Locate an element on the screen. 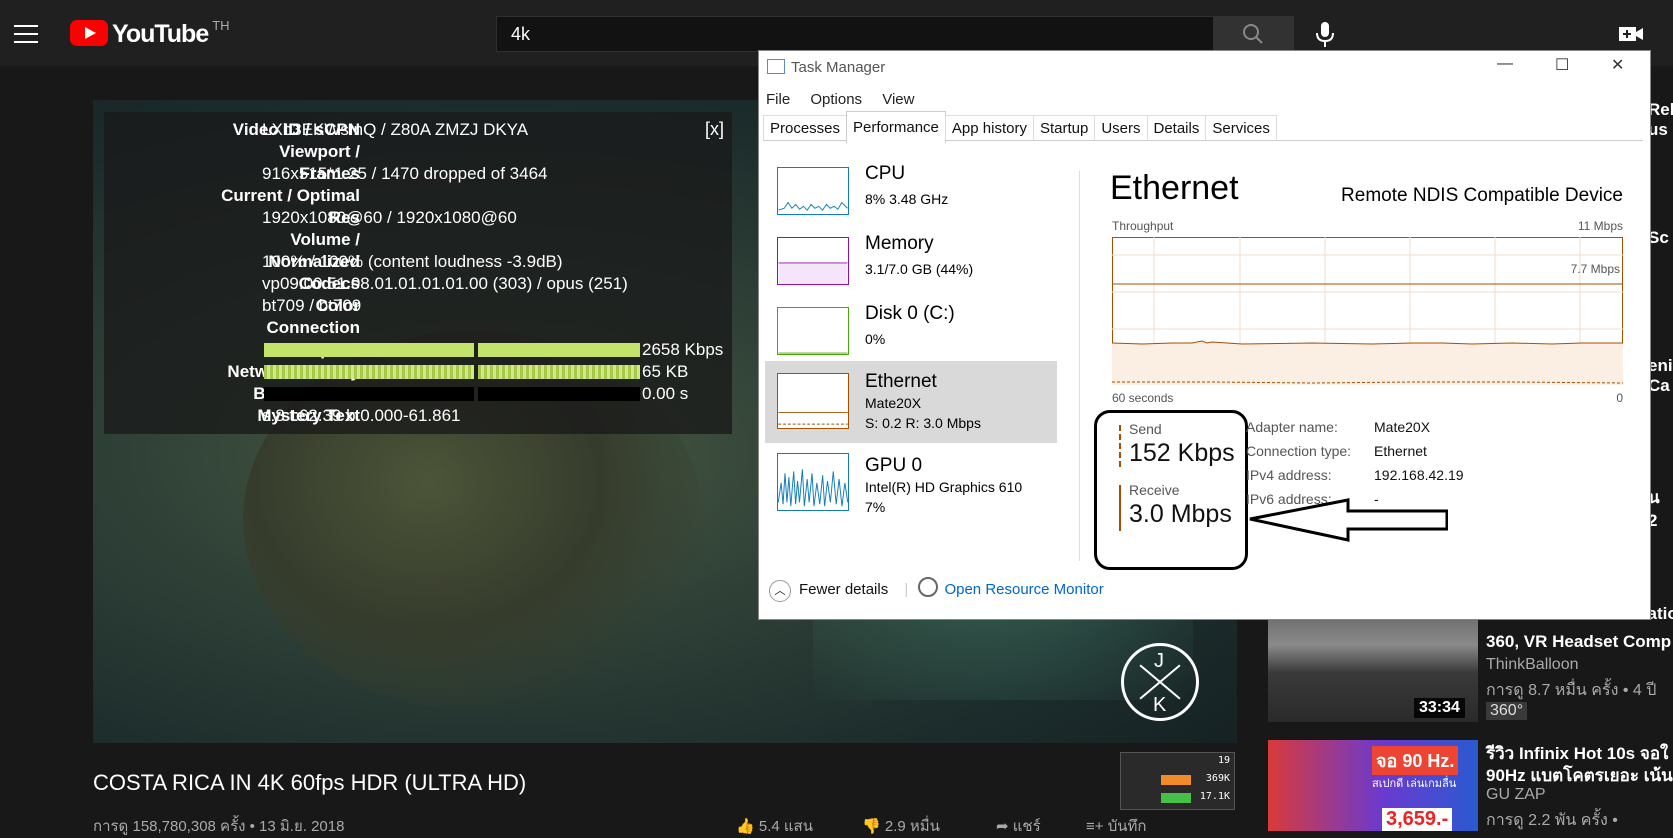 The image size is (1673, 838). thumbs-down-icon: 👎 is located at coordinates (873, 826).